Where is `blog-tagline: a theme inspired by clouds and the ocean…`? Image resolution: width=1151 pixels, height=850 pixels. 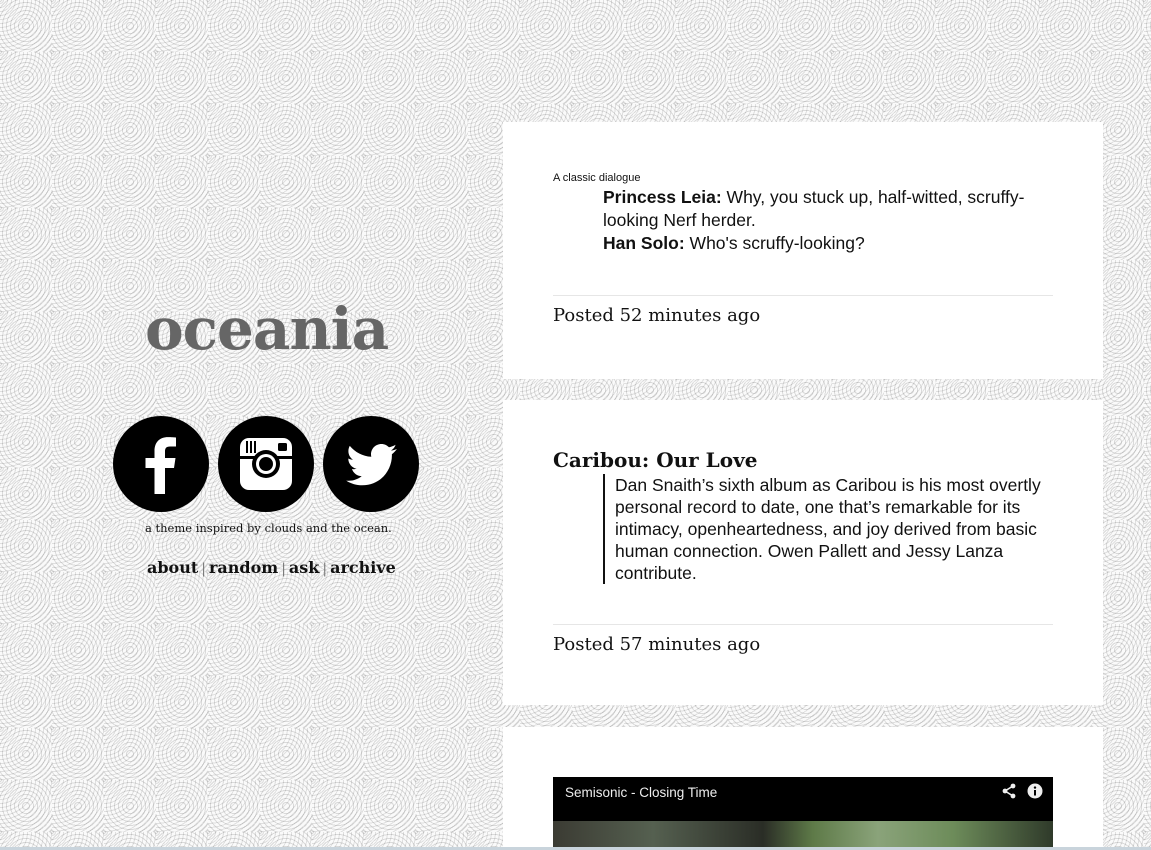 blog-tagline: a theme inspired by clouds and the ocean… is located at coordinates (268, 528).